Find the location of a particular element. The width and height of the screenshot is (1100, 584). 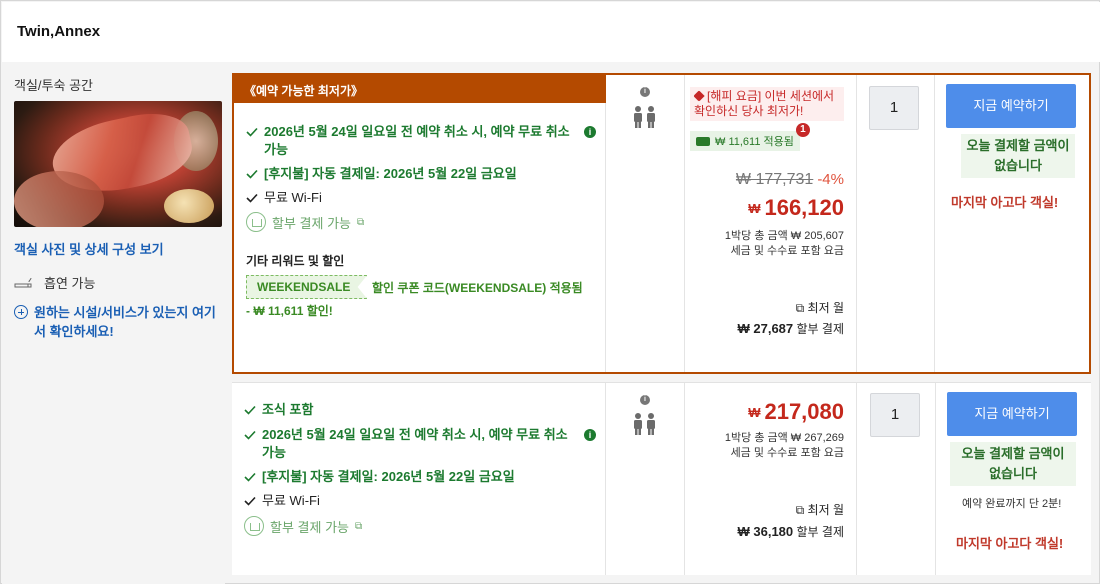

breakfast-condition: 조식 포함 is located at coordinates (420, 410).